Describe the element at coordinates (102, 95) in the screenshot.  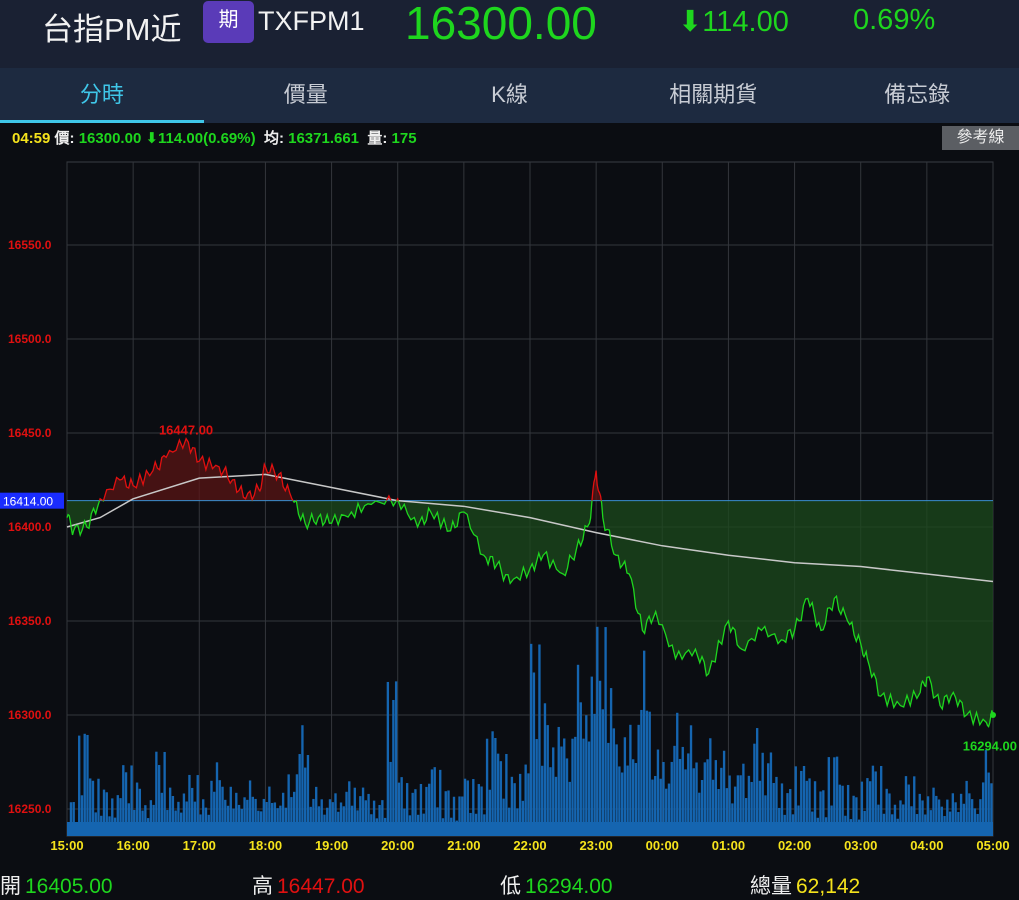
I see `tab-intraday: 分時` at that location.